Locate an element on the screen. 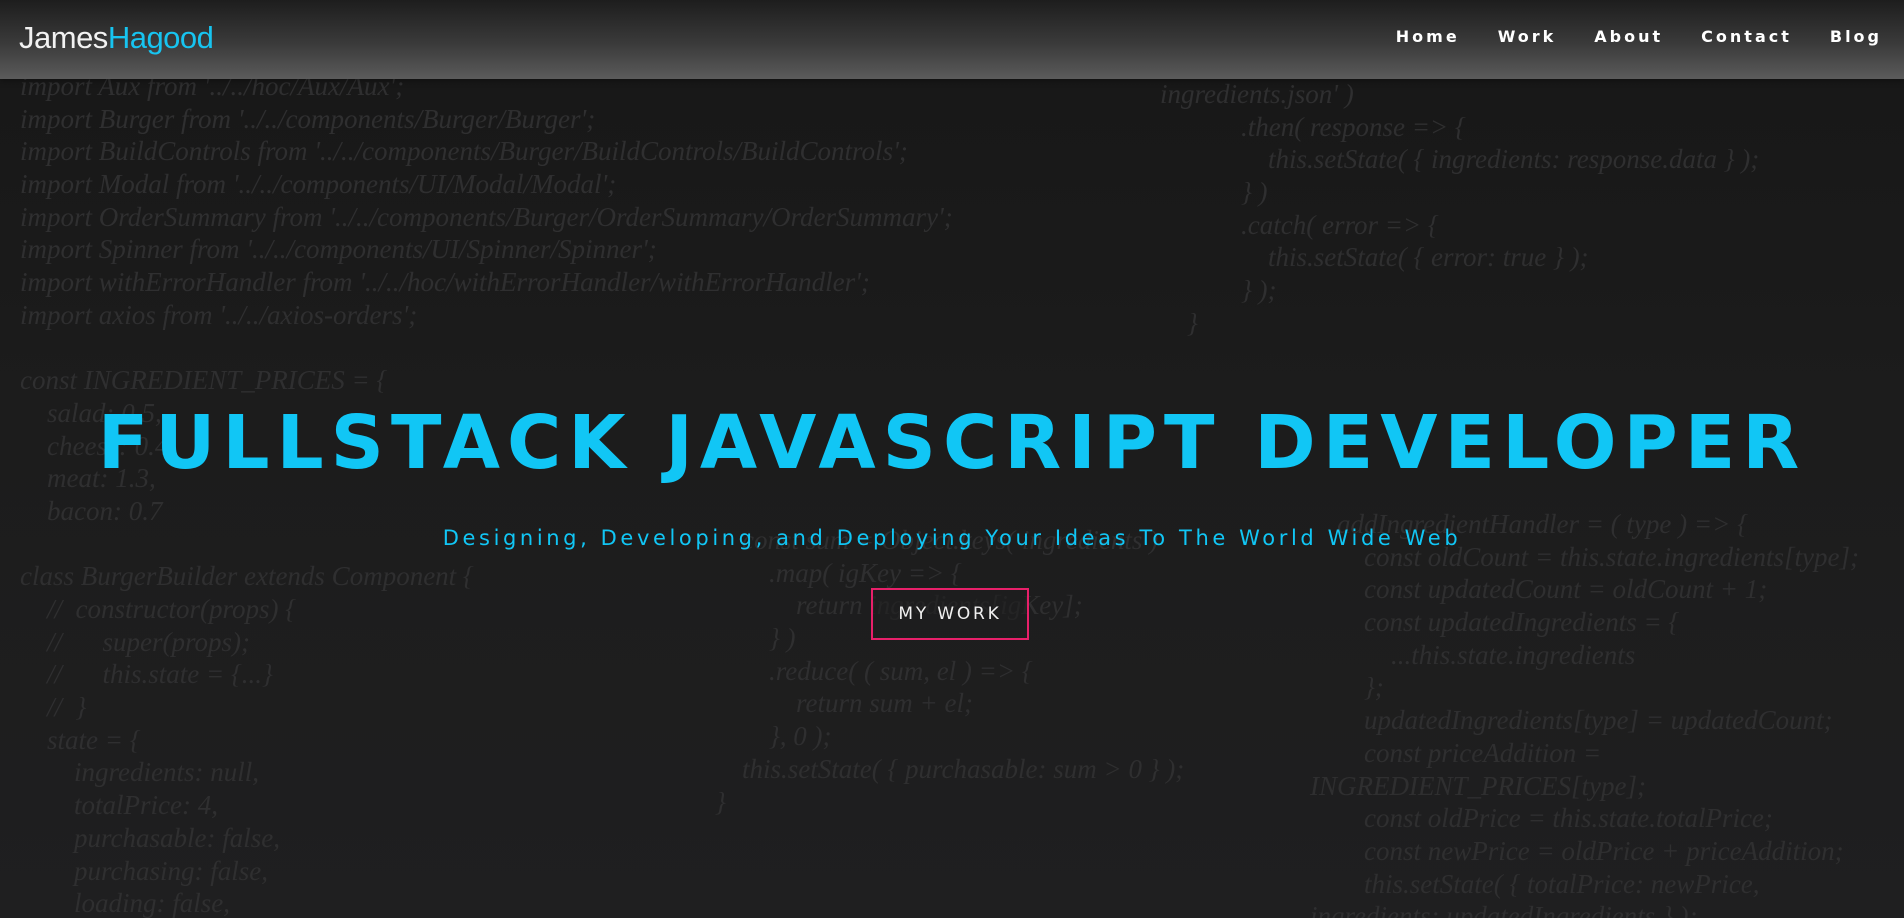 The width and height of the screenshot is (1904, 918). code-line: } ) is located at coordinates (1214, 192).